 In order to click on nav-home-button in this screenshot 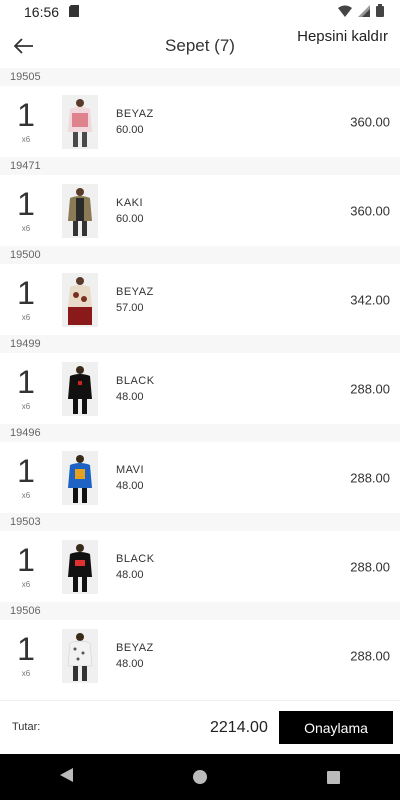, I will do `click(200, 777)`.